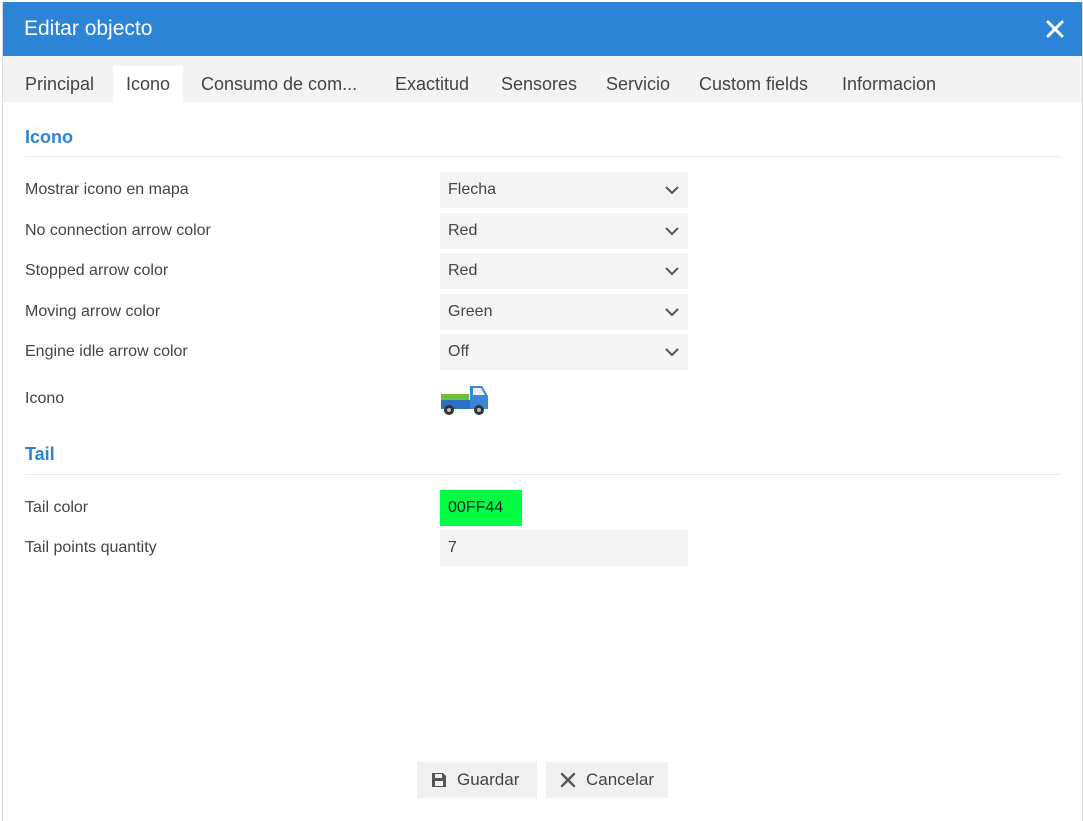  I want to click on save-button: Guardar, so click(477, 780).